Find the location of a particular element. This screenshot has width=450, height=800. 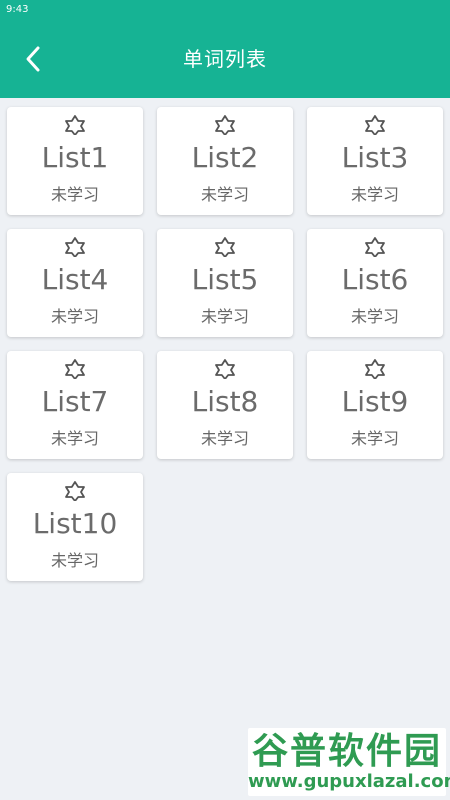

app-bar: 单词列表 is located at coordinates (225, 59).